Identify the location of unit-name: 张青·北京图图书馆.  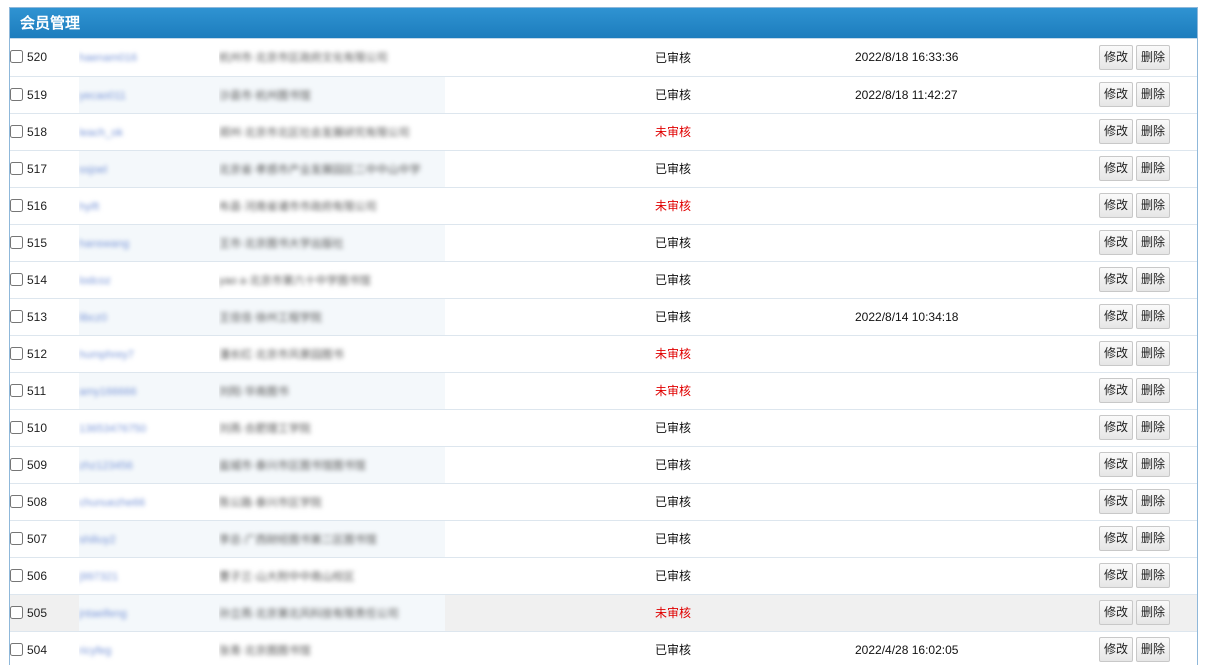
(265, 650).